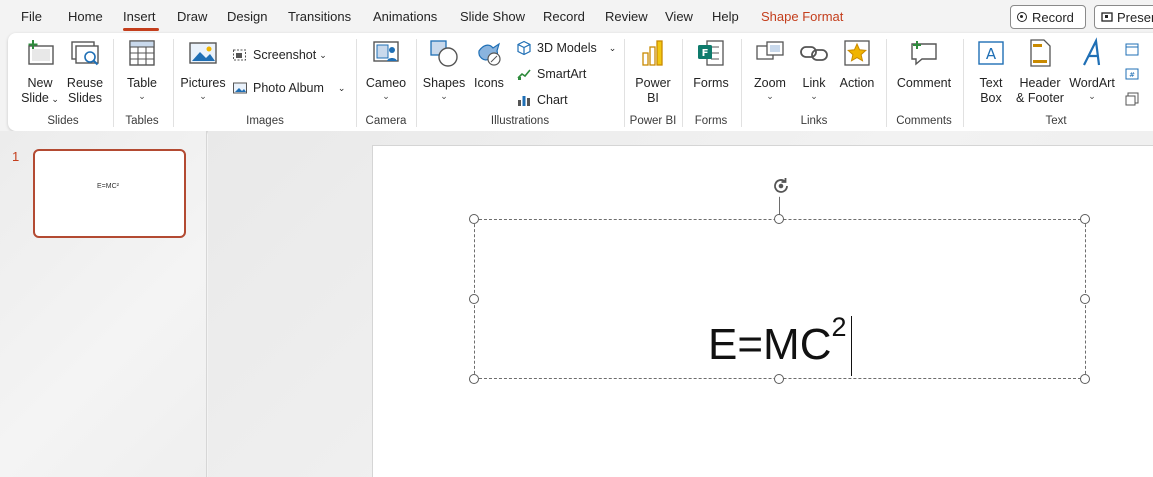 This screenshot has height=477, width=1153. Describe the element at coordinates (1040, 71) in the screenshot. I see `header-footer-button: Header & Footer` at that location.